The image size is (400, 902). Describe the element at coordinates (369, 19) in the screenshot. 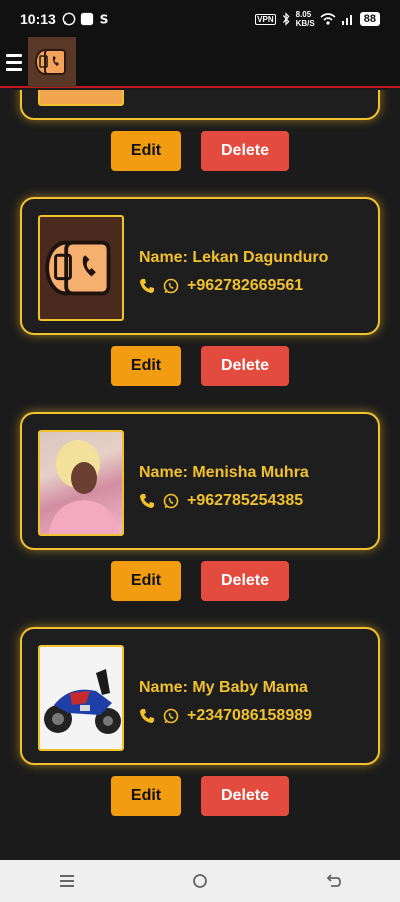

I see `battery-indicator: 88` at that location.